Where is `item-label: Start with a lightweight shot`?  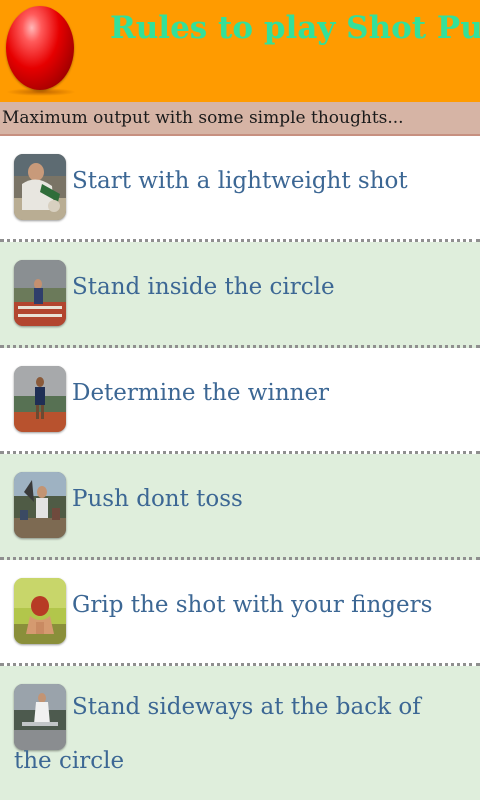 item-label: Start with a lightweight shot is located at coordinates (240, 181).